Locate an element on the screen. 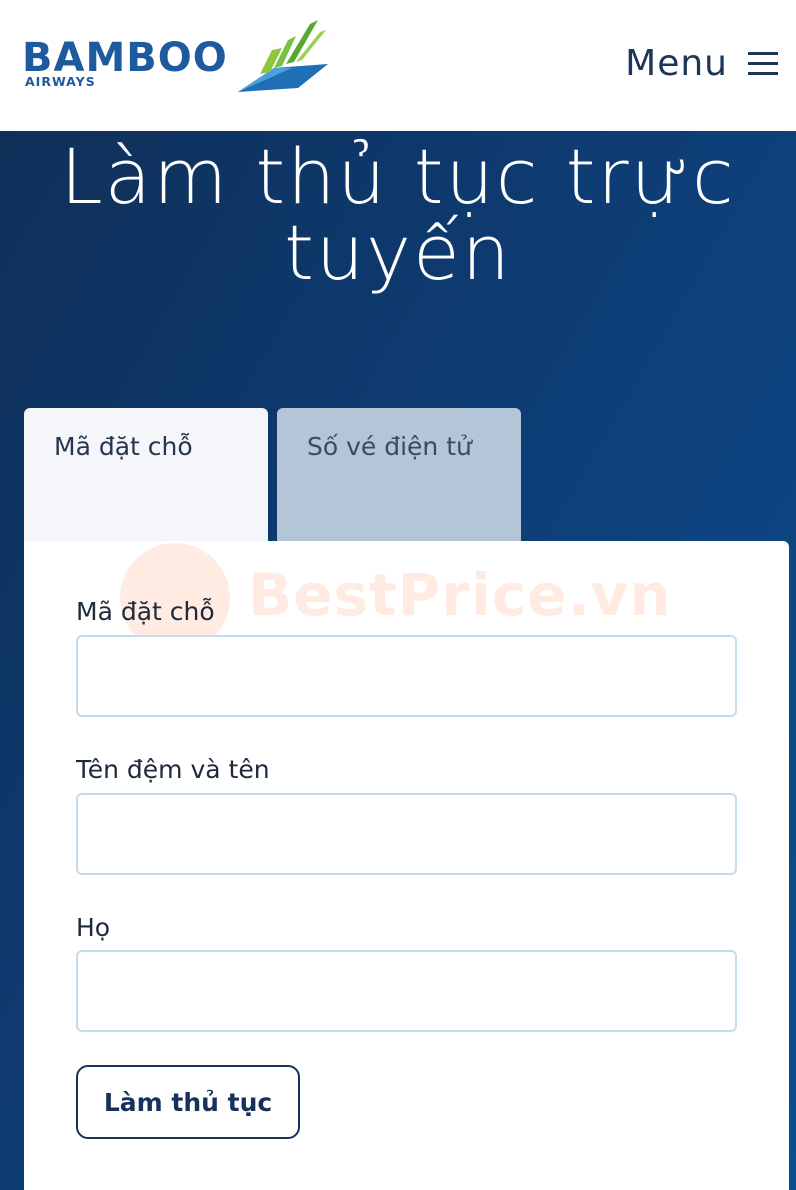  tab-label: Số vé điện tử is located at coordinates (389, 446).